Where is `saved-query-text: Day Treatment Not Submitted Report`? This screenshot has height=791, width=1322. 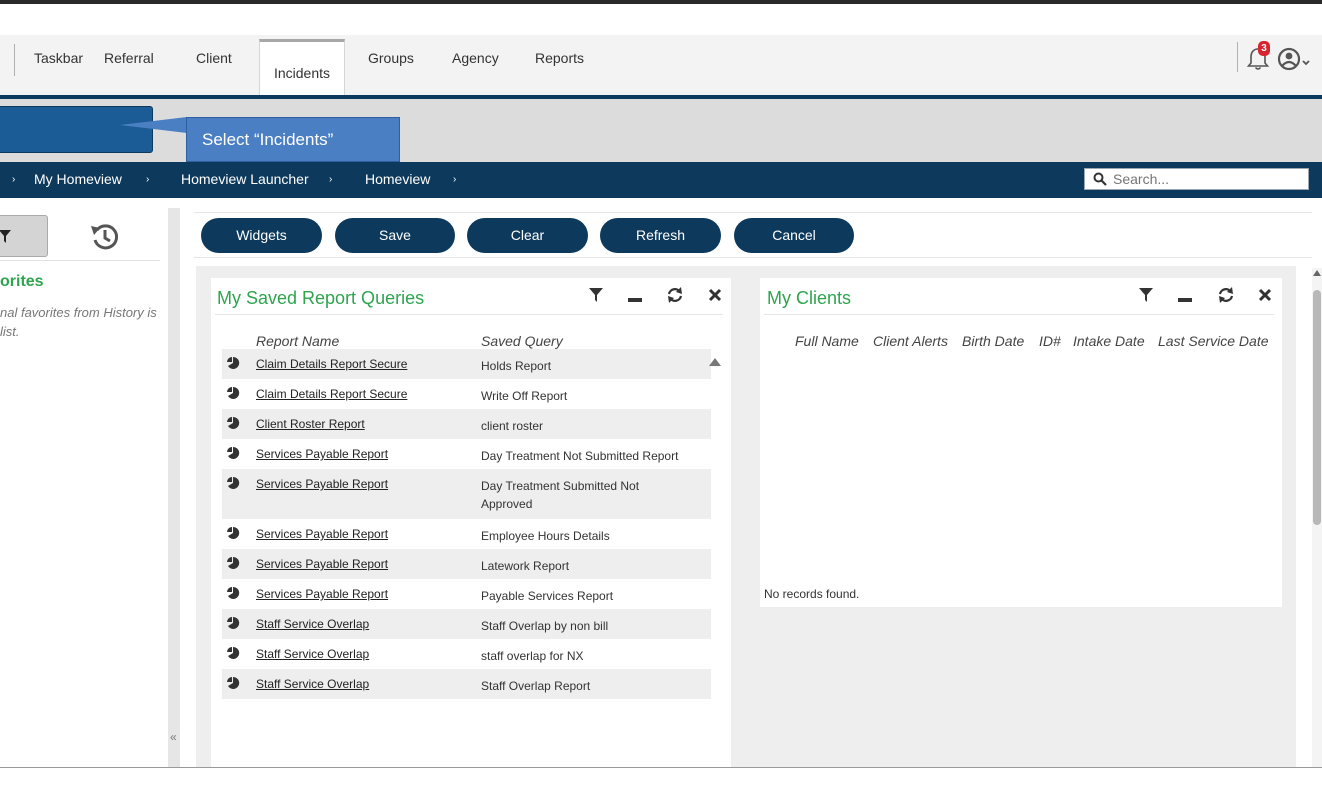
saved-query-text: Day Treatment Not Submitted Report is located at coordinates (580, 456).